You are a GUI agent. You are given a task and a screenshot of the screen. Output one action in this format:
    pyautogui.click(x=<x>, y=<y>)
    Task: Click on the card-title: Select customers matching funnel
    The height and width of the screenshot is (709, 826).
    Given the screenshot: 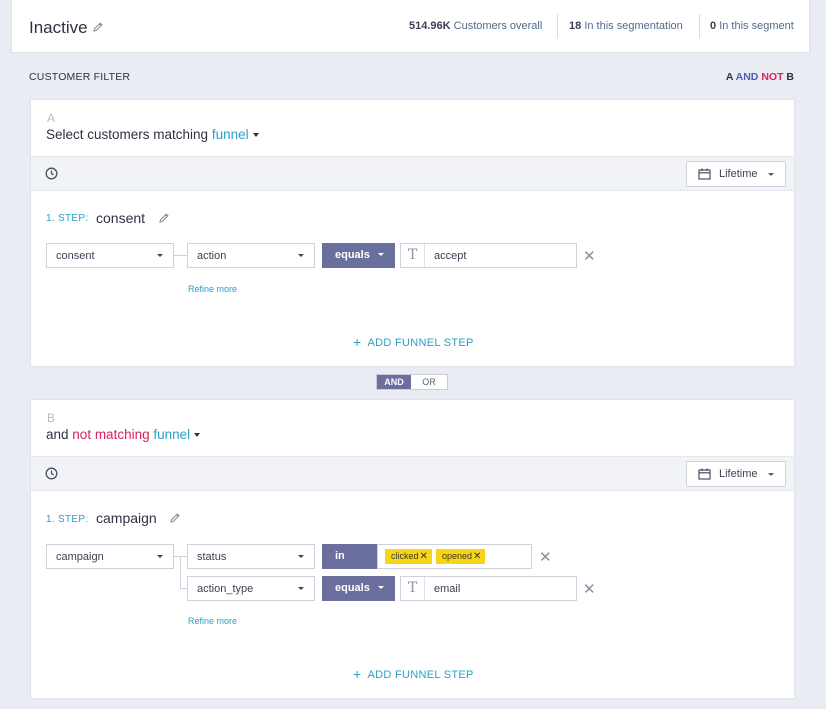 What is the action you would take?
    pyautogui.click(x=152, y=134)
    